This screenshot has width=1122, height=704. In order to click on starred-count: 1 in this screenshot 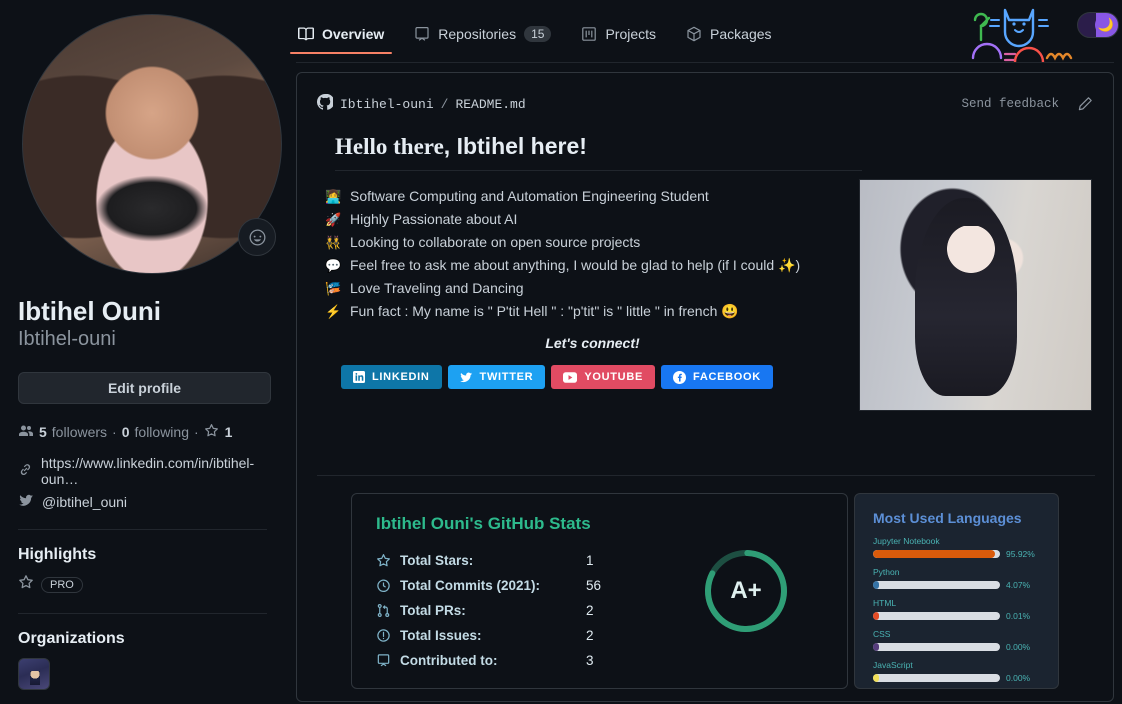, I will do `click(229, 432)`.